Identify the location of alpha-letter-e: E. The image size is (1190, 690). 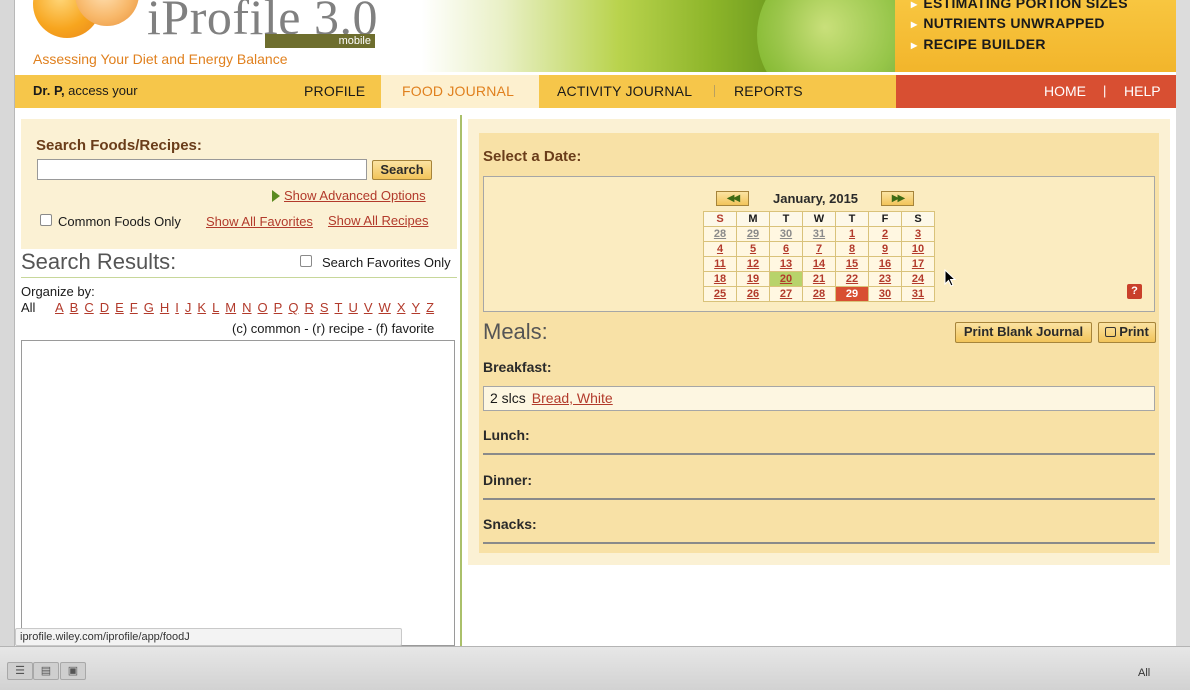
(119, 307).